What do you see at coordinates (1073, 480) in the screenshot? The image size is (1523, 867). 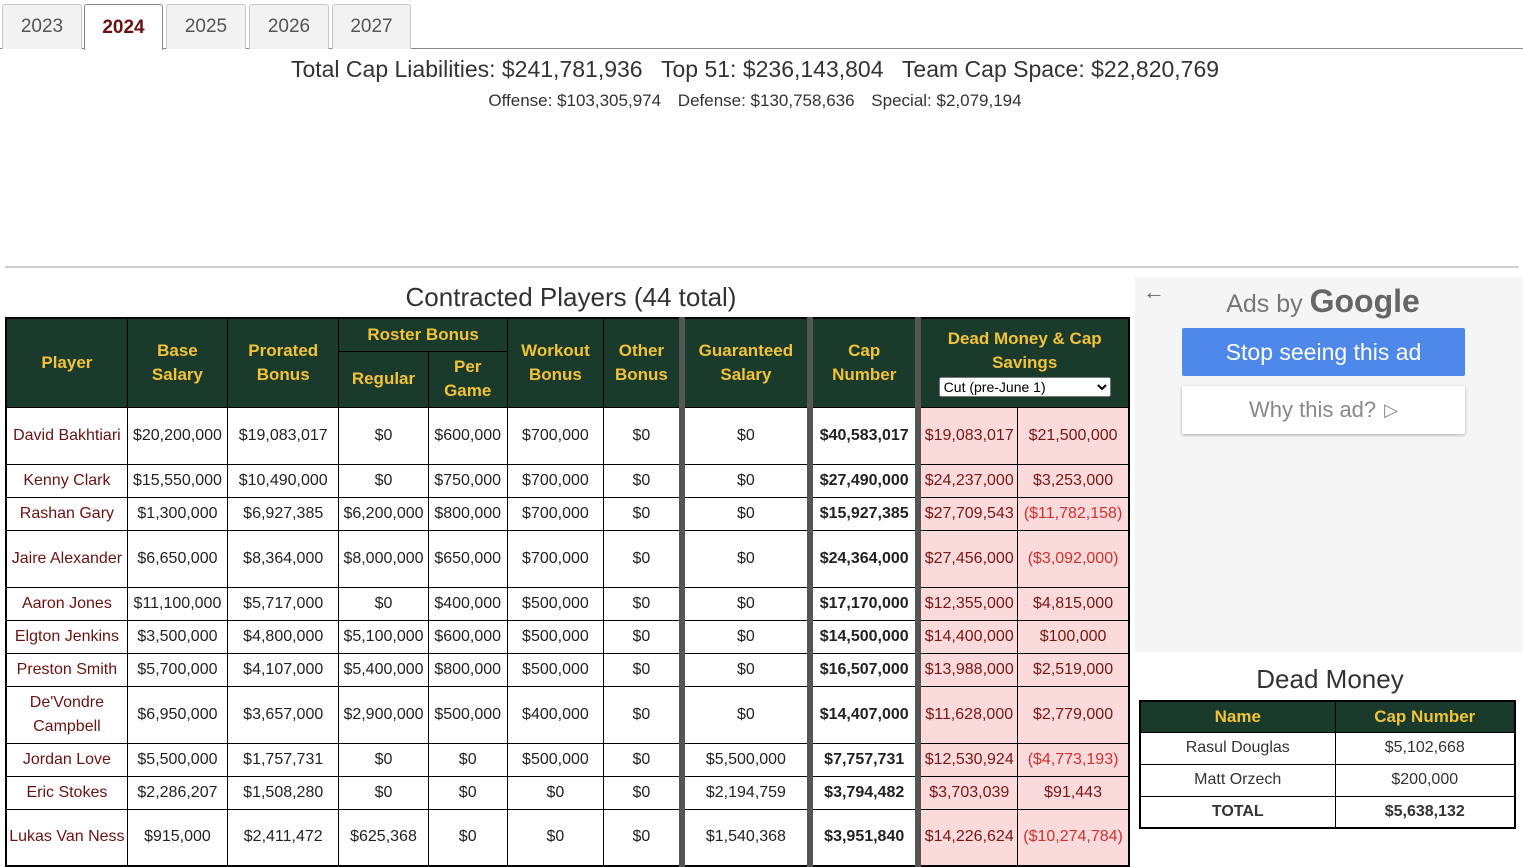 I see `cap-savings-cell: $3,253,000` at bounding box center [1073, 480].